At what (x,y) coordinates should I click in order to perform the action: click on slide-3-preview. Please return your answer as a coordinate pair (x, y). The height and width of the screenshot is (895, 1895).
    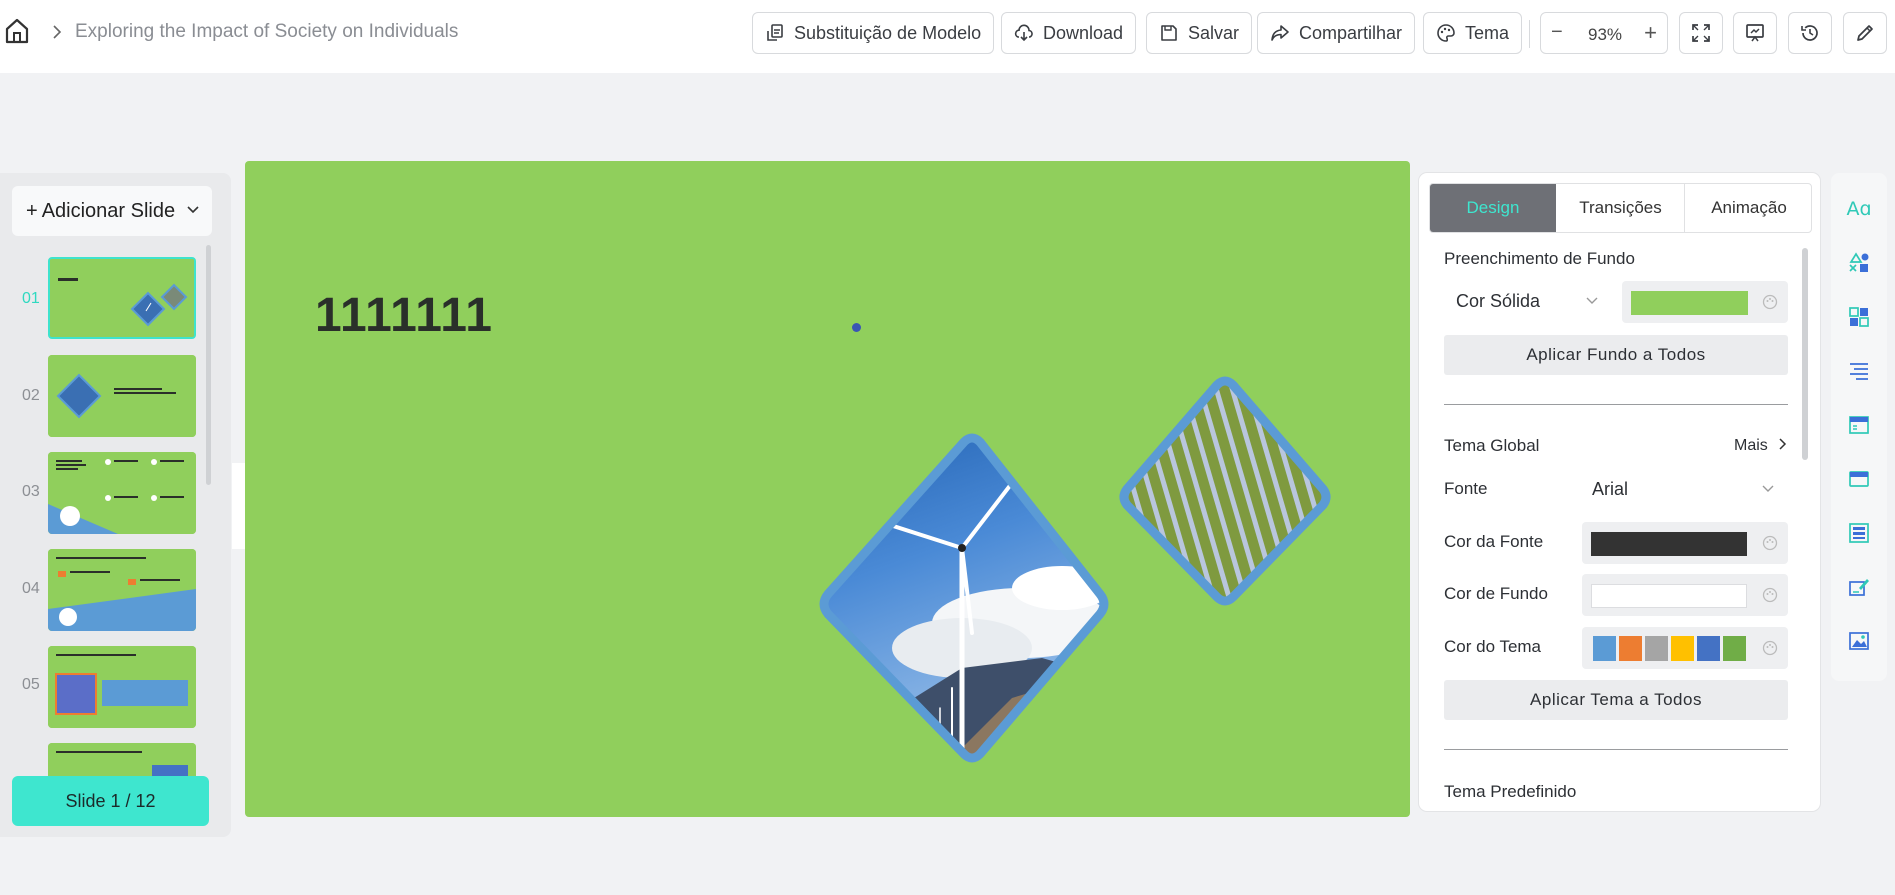
    Looking at the image, I should click on (122, 493).